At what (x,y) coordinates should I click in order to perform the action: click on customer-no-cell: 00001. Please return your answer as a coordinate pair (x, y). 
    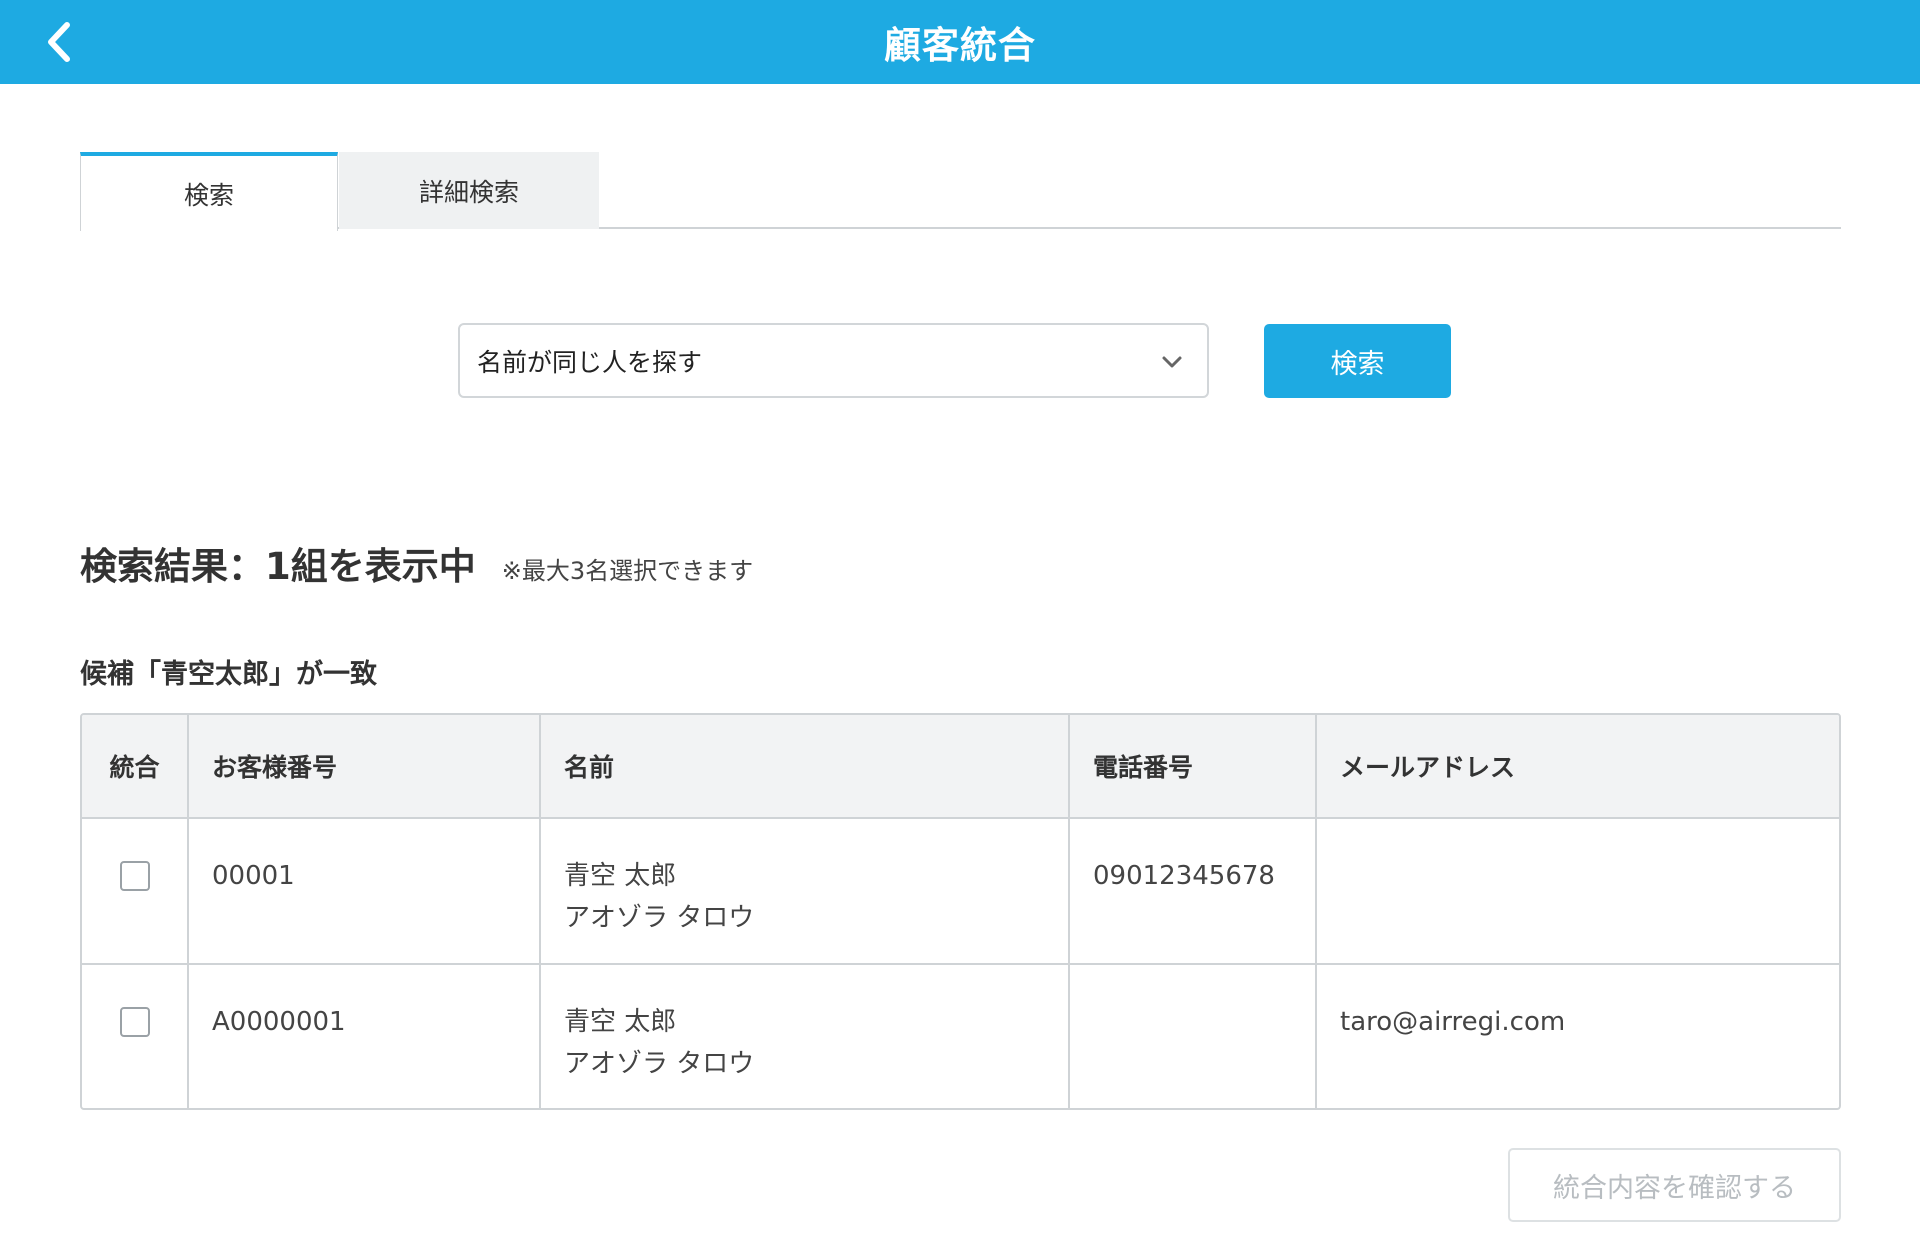
    Looking at the image, I should click on (364, 891).